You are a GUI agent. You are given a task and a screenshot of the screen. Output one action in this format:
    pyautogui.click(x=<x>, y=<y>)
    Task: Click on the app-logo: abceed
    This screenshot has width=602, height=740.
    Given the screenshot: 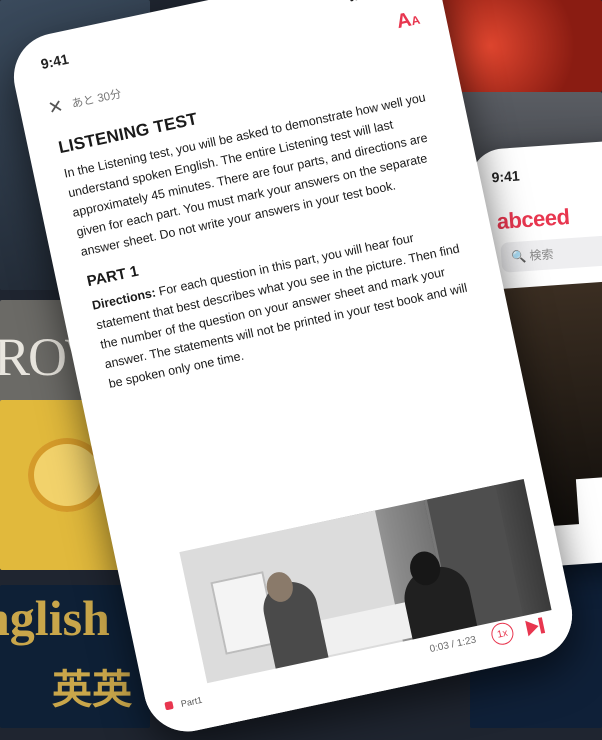 What is the action you would take?
    pyautogui.click(x=533, y=219)
    